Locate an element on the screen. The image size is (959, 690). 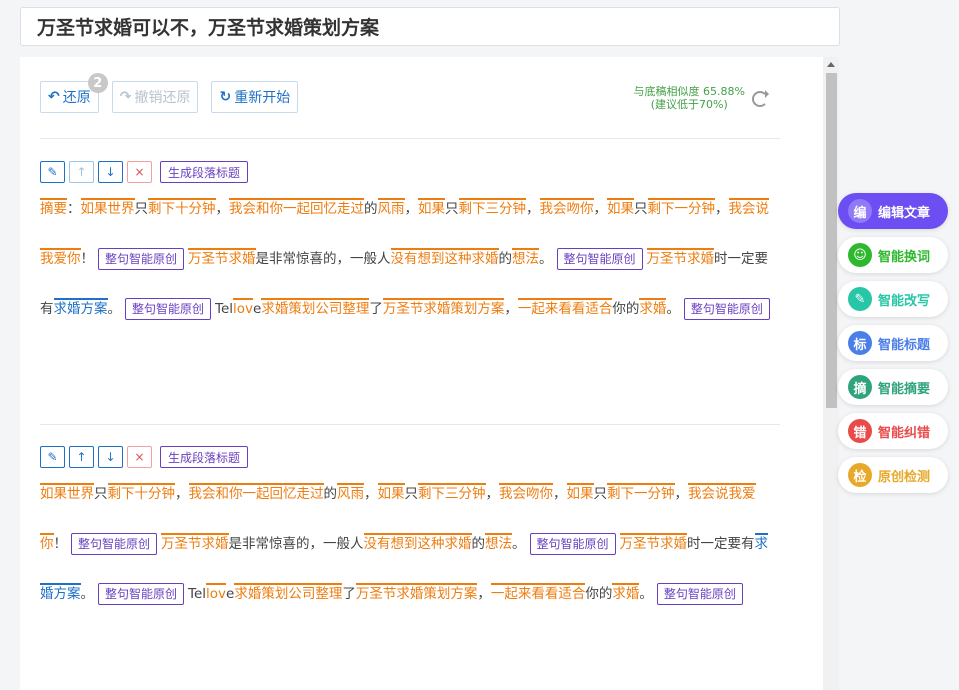
replaceable-word: 一起来 is located at coordinates (538, 307).